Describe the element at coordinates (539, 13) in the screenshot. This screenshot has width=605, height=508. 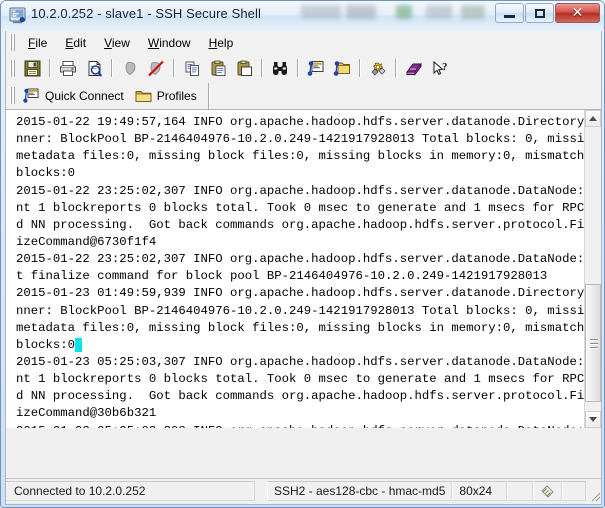
I see `maximize-button` at that location.